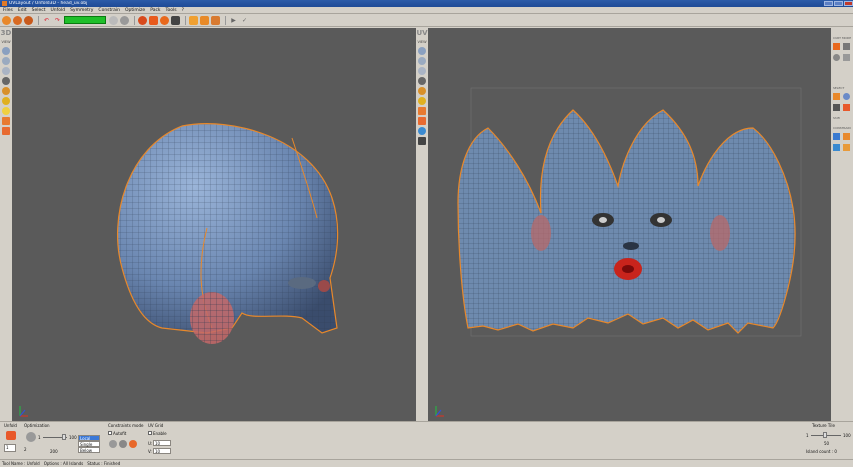 This screenshot has width=853, height=467. What do you see at coordinates (836, 96) in the screenshot?
I see `edge-select-icon` at bounding box center [836, 96].